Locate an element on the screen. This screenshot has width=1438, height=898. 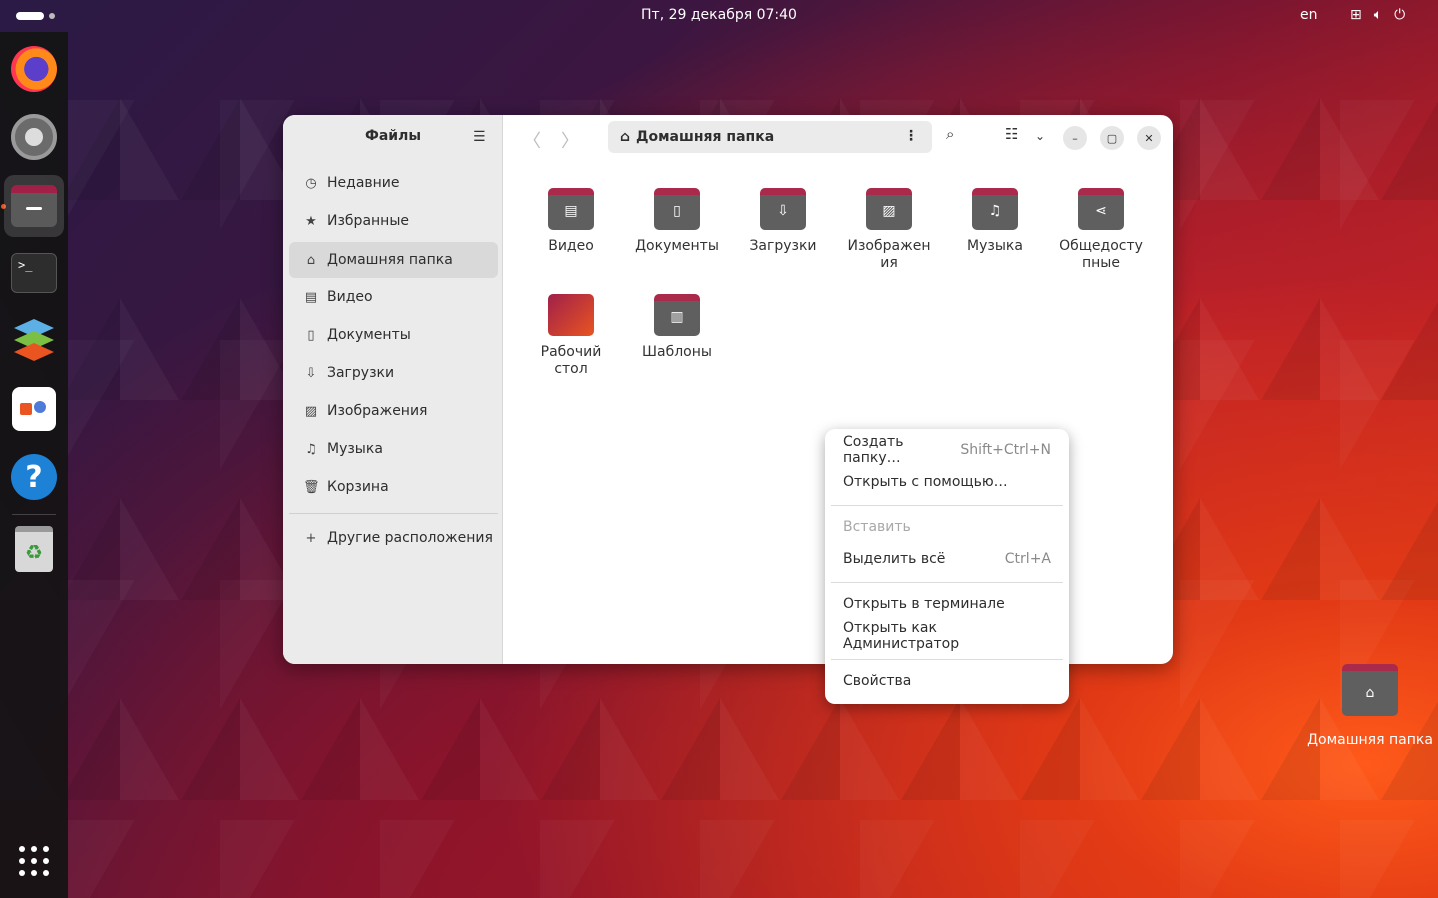
menu-item-open-as-admin: Открыть как Администратор is located at coordinates (947, 636).